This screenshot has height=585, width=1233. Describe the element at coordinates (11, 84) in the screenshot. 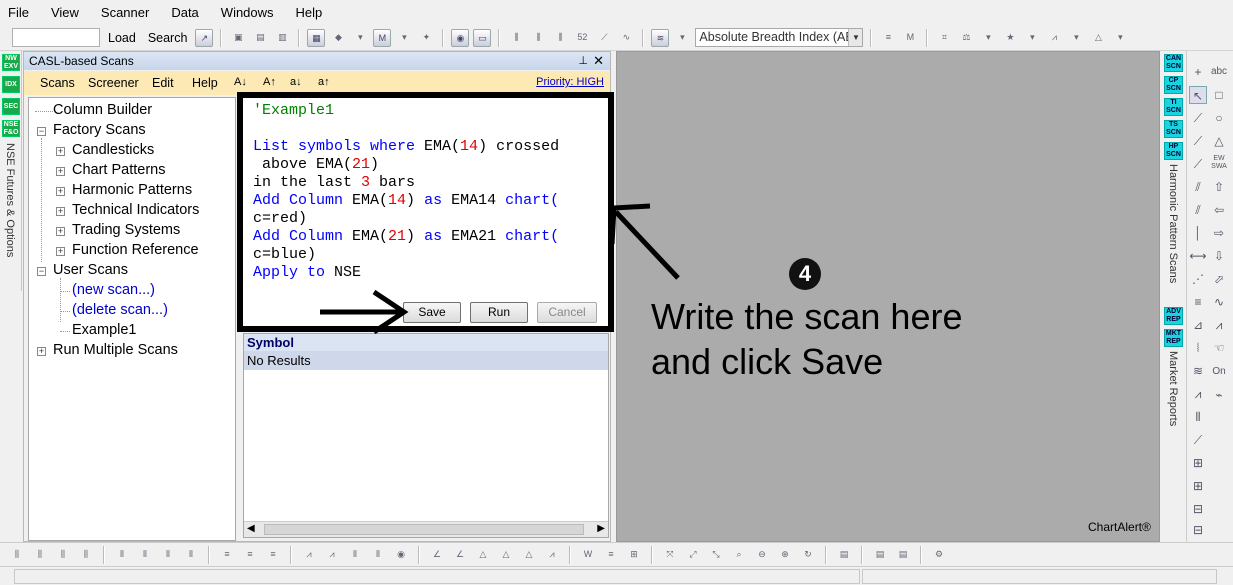

I see `idx-button: IDX` at that location.